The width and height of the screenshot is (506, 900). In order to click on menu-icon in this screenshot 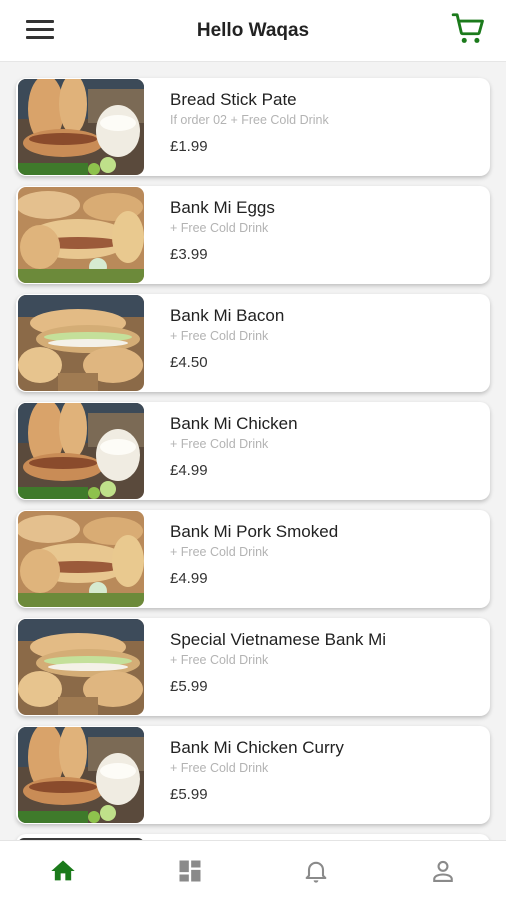, I will do `click(40, 30)`.